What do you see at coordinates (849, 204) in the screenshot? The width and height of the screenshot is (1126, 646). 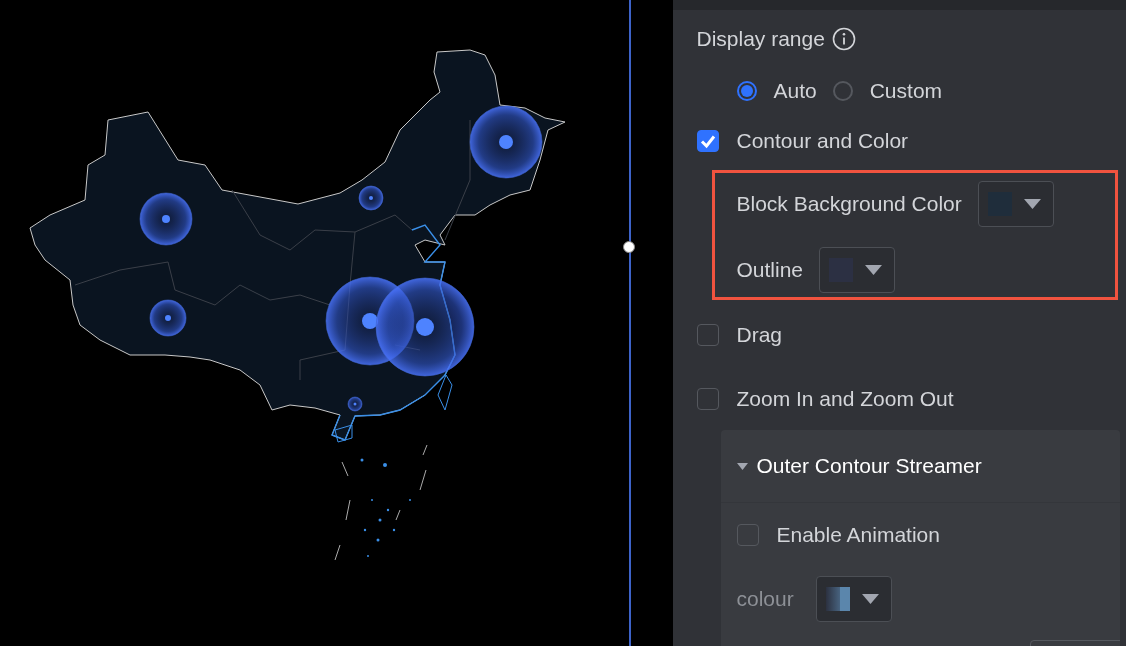 I see `field-label: Block Background Color` at bounding box center [849, 204].